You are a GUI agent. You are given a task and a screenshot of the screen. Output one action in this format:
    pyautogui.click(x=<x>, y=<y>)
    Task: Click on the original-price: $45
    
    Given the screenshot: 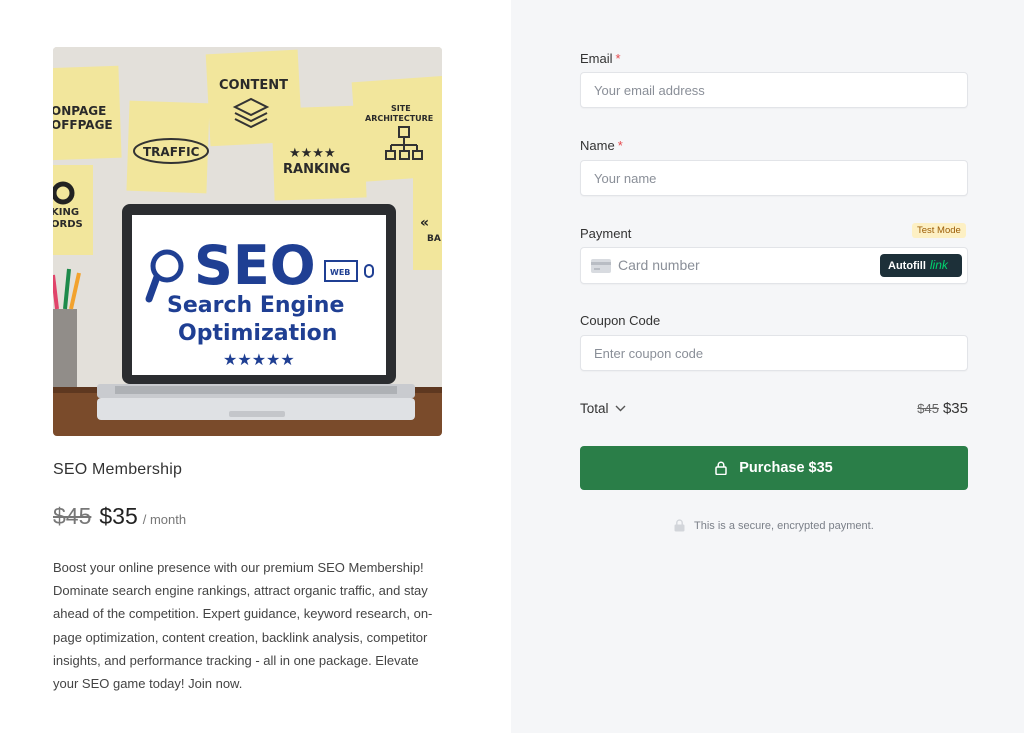 What is the action you would take?
    pyautogui.click(x=72, y=516)
    